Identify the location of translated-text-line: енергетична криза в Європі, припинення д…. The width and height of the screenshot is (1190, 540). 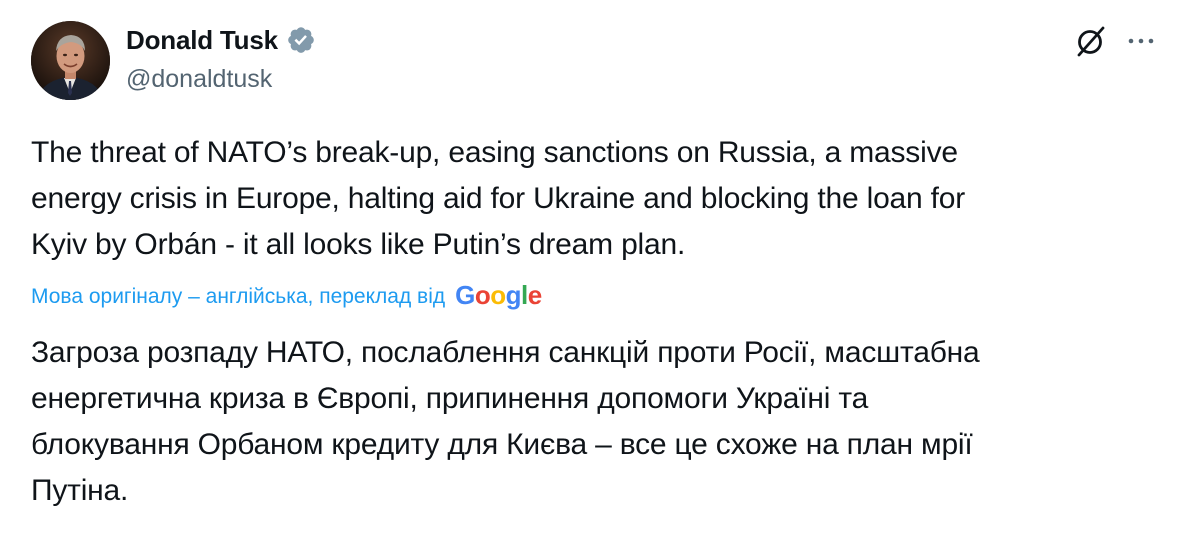
(450, 398).